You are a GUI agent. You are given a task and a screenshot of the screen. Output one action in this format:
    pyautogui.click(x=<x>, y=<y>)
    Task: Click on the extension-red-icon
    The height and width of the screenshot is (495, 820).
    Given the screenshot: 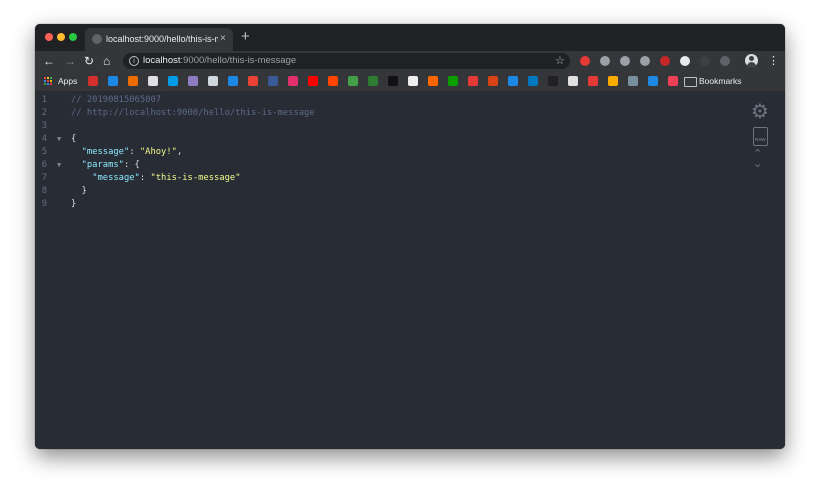 What is the action you would take?
    pyautogui.click(x=585, y=61)
    